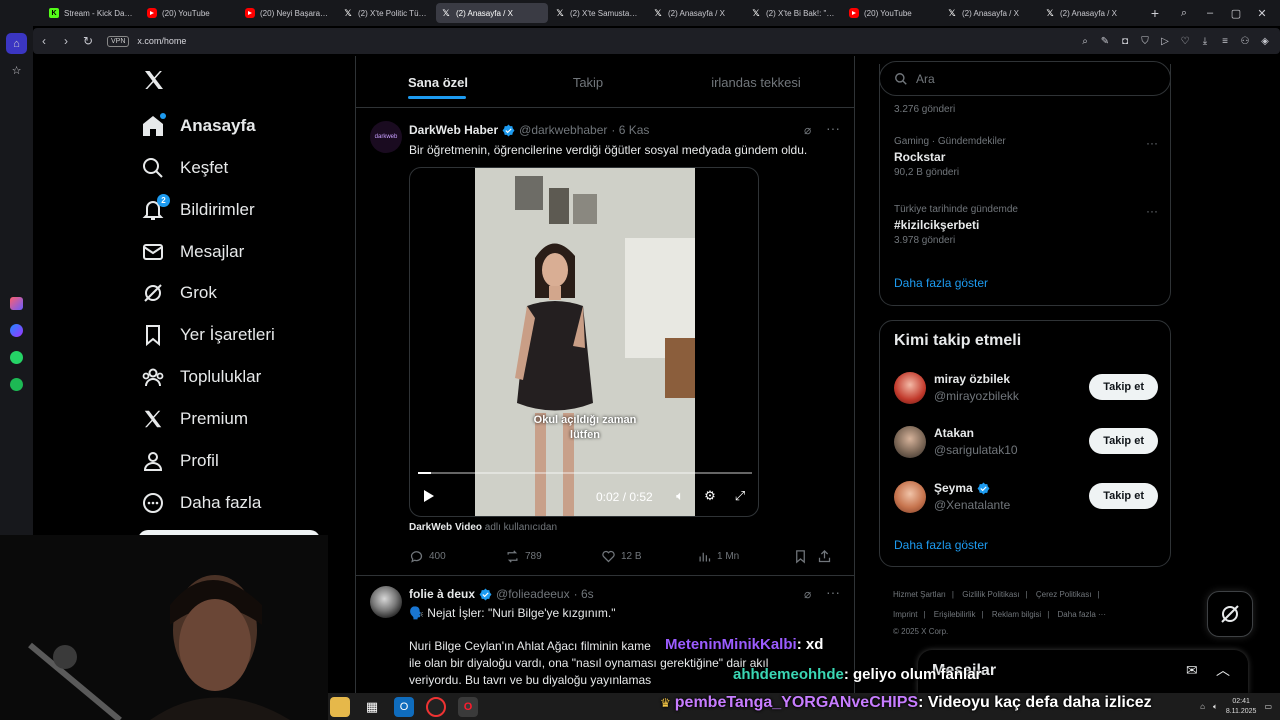  What do you see at coordinates (553, 556) in the screenshot?
I see `repost-button: 789` at bounding box center [553, 556].